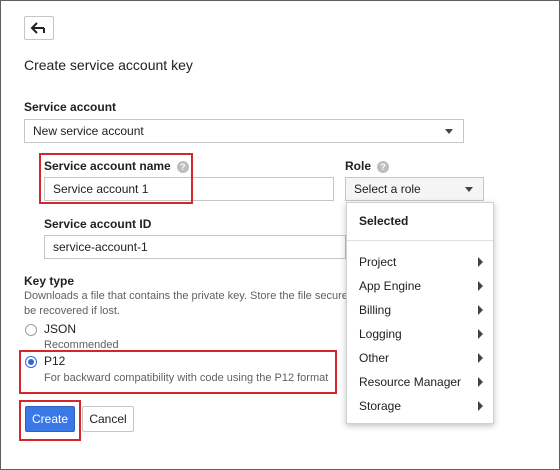  I want to click on cancel-button: Cancel, so click(108, 419).